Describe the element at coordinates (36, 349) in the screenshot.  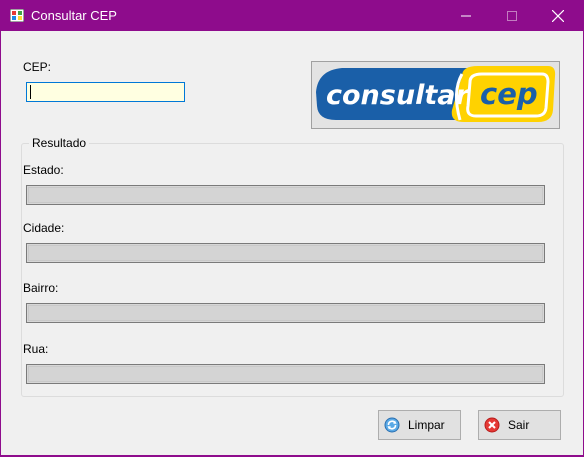
I see `rua-label: Rua:` at that location.